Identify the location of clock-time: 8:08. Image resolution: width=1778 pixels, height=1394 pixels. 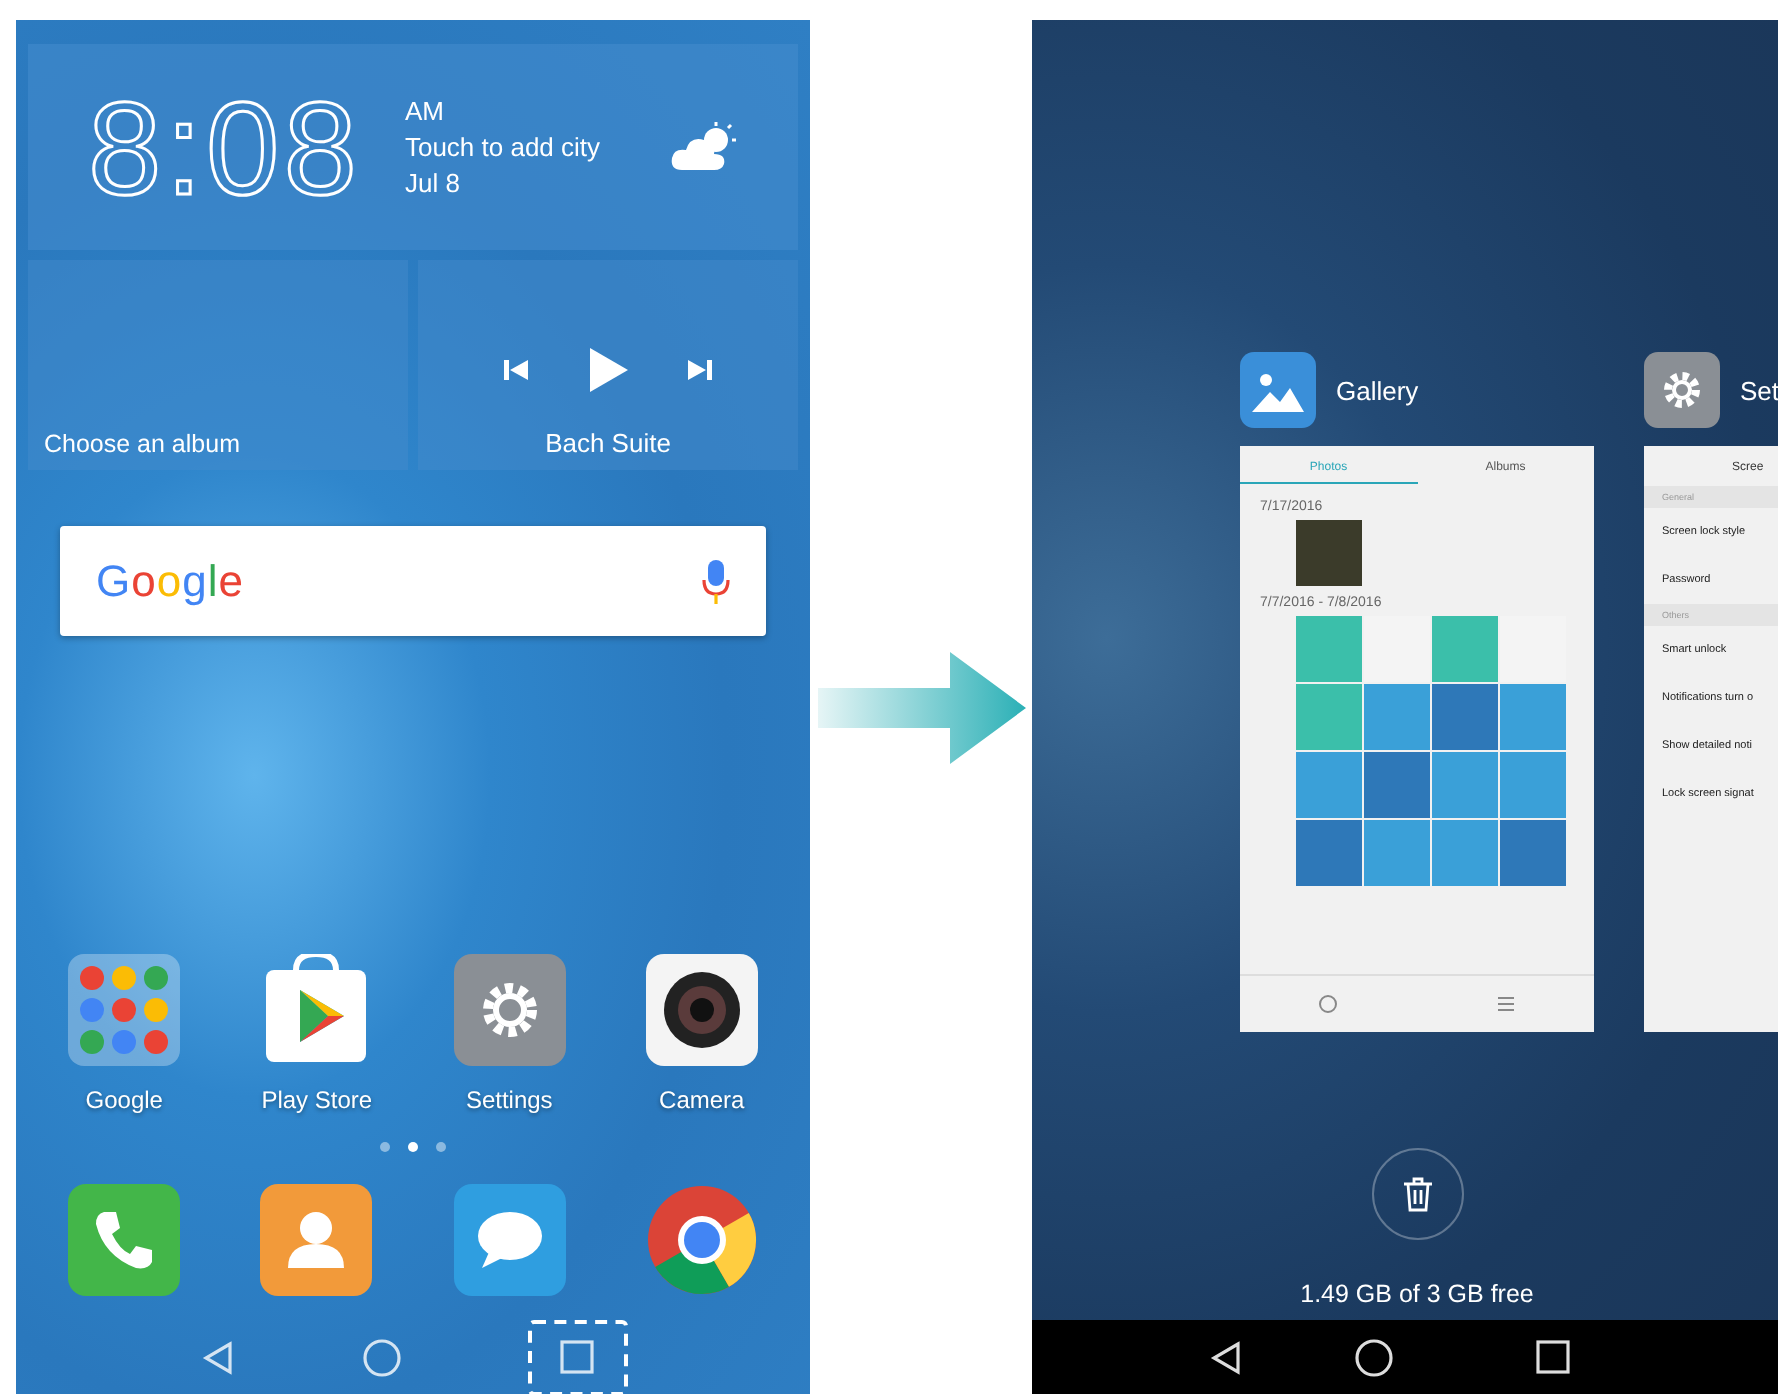
(224, 147).